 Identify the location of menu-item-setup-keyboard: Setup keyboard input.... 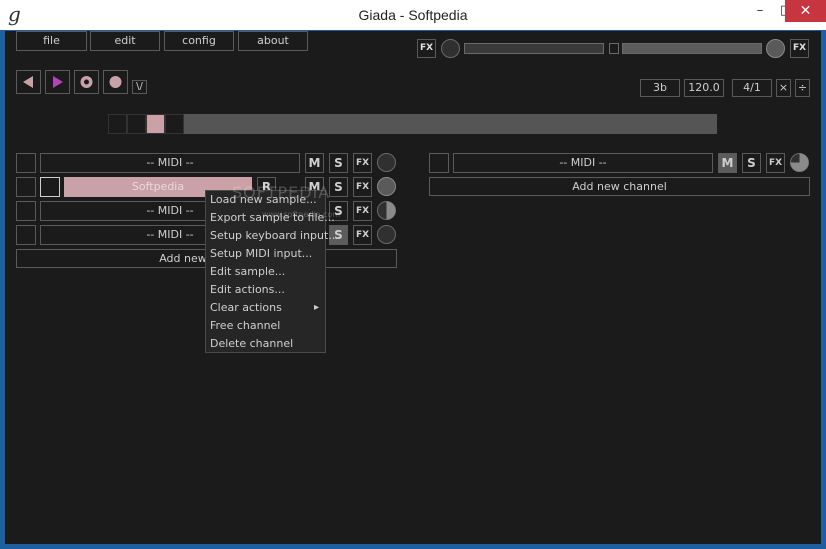
(274, 236).